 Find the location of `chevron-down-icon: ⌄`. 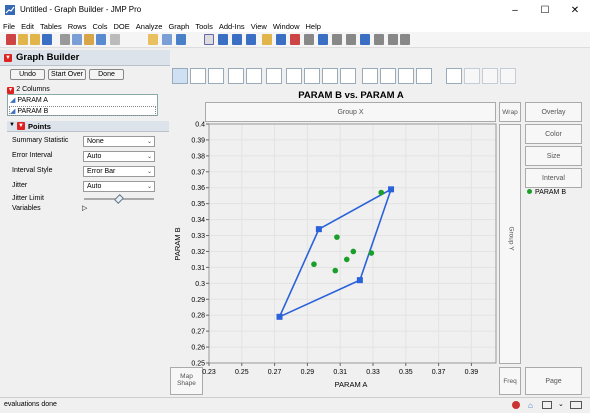

chevron-down-icon: ⌄ is located at coordinates (561, 404).